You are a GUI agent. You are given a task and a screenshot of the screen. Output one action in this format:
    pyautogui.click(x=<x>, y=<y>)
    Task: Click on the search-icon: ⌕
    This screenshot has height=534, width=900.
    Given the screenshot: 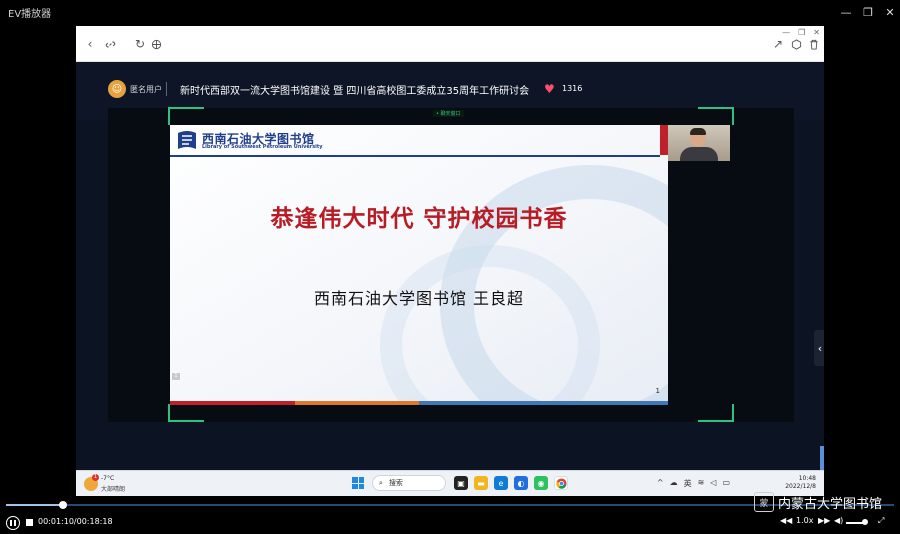 What is the action you would take?
    pyautogui.click(x=381, y=482)
    